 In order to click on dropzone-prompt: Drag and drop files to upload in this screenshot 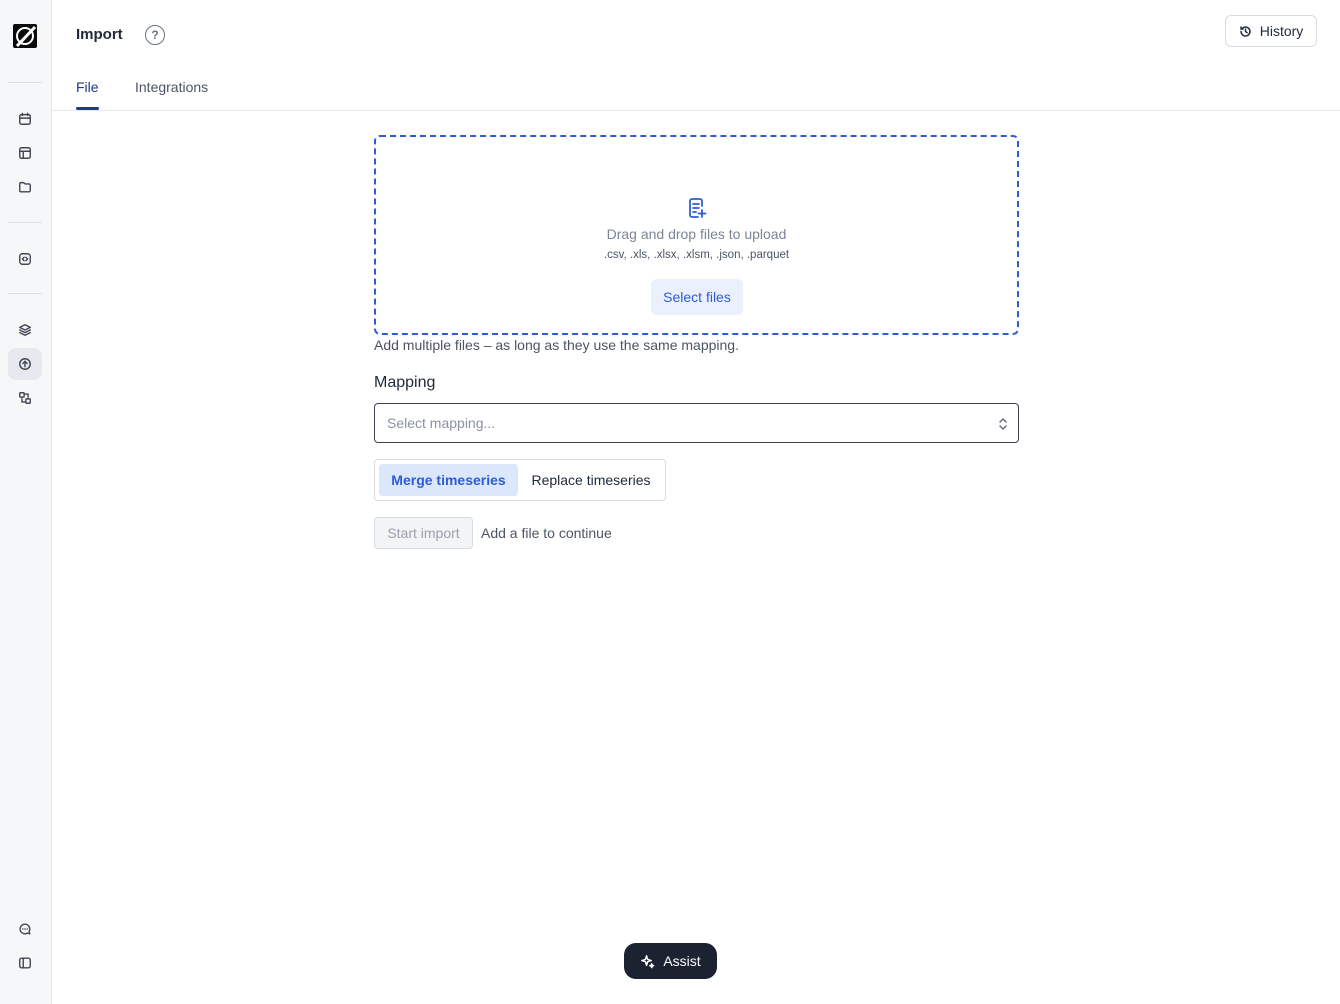, I will do `click(696, 234)`.